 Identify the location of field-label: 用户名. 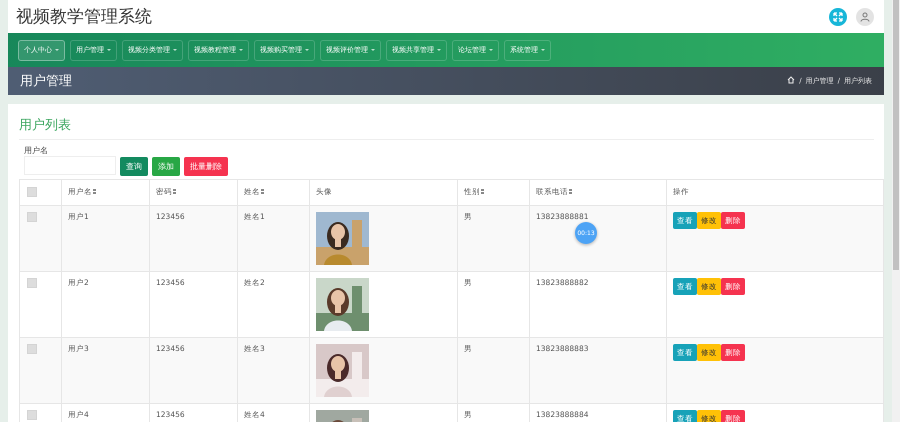
(36, 150).